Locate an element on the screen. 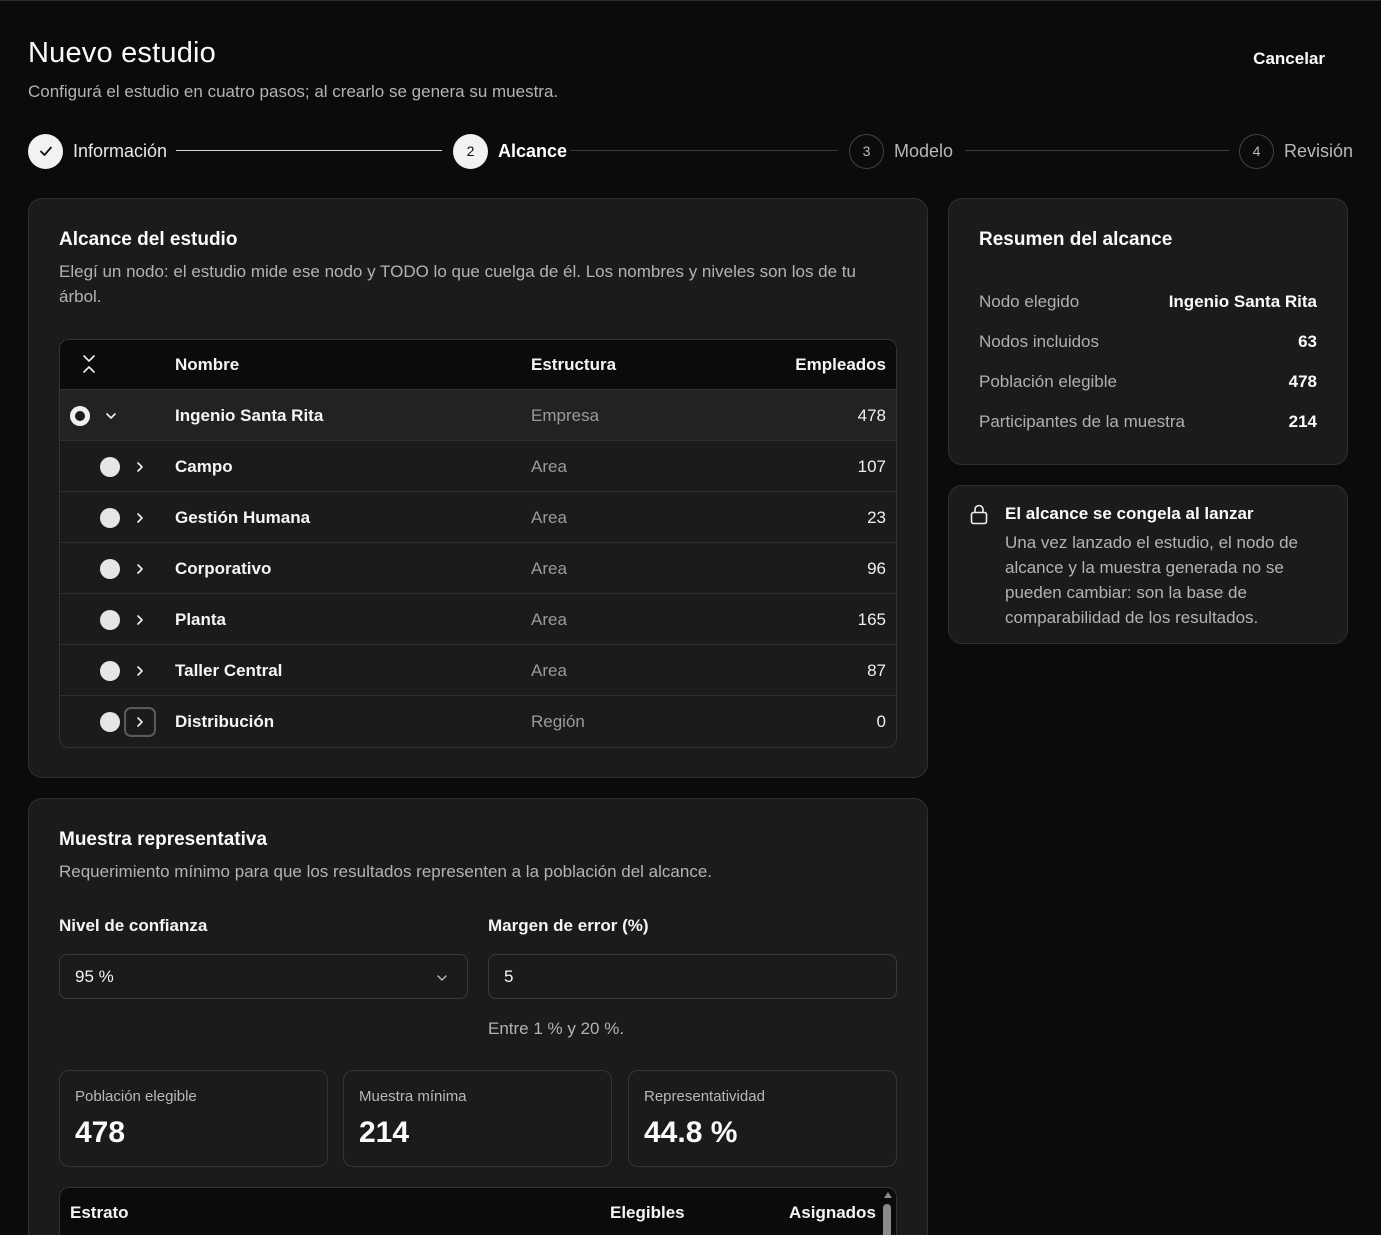 This screenshot has height=1235, width=1381. check-icon is located at coordinates (45, 151).